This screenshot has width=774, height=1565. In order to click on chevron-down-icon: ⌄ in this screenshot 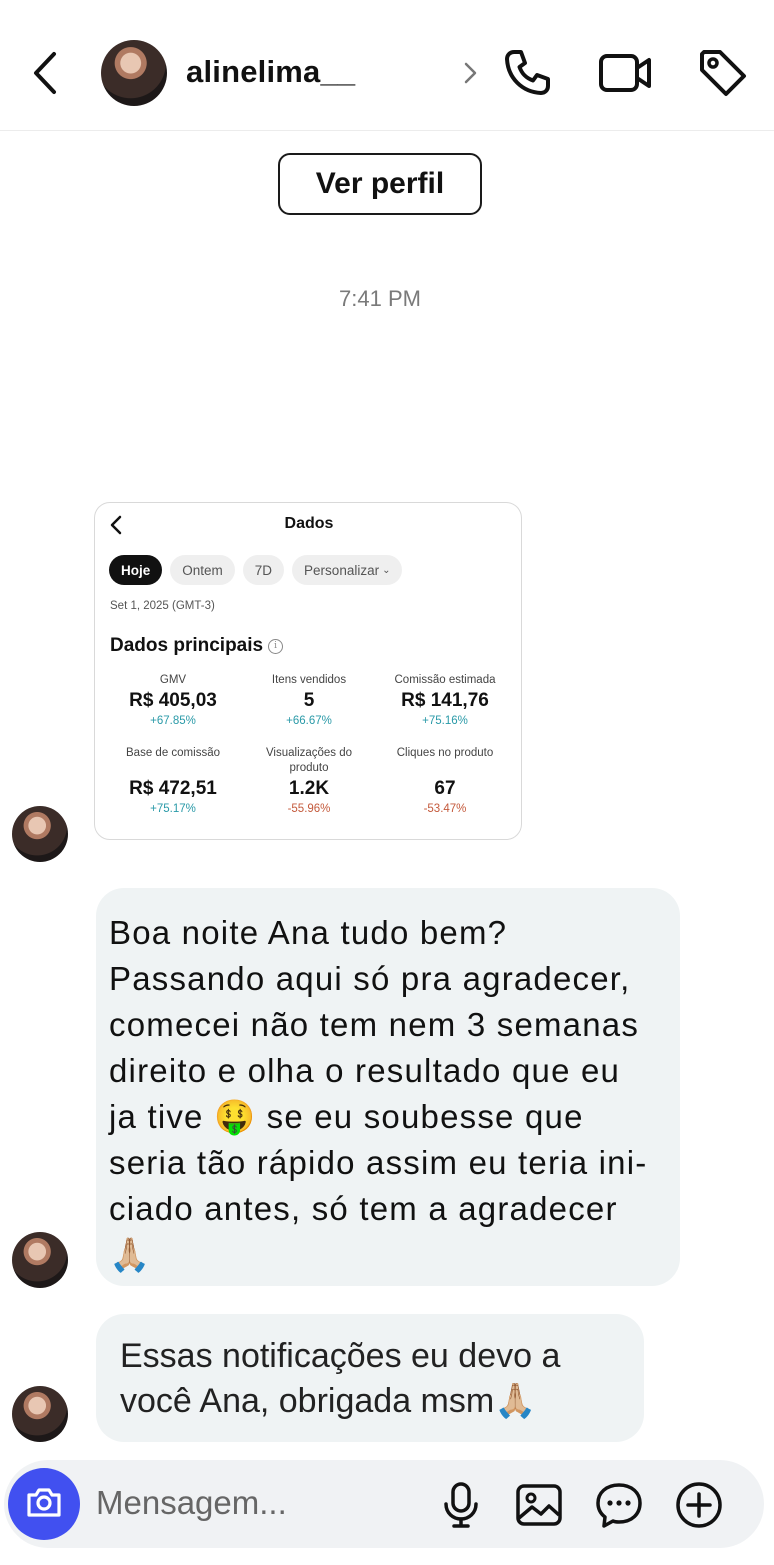, I will do `click(386, 570)`.